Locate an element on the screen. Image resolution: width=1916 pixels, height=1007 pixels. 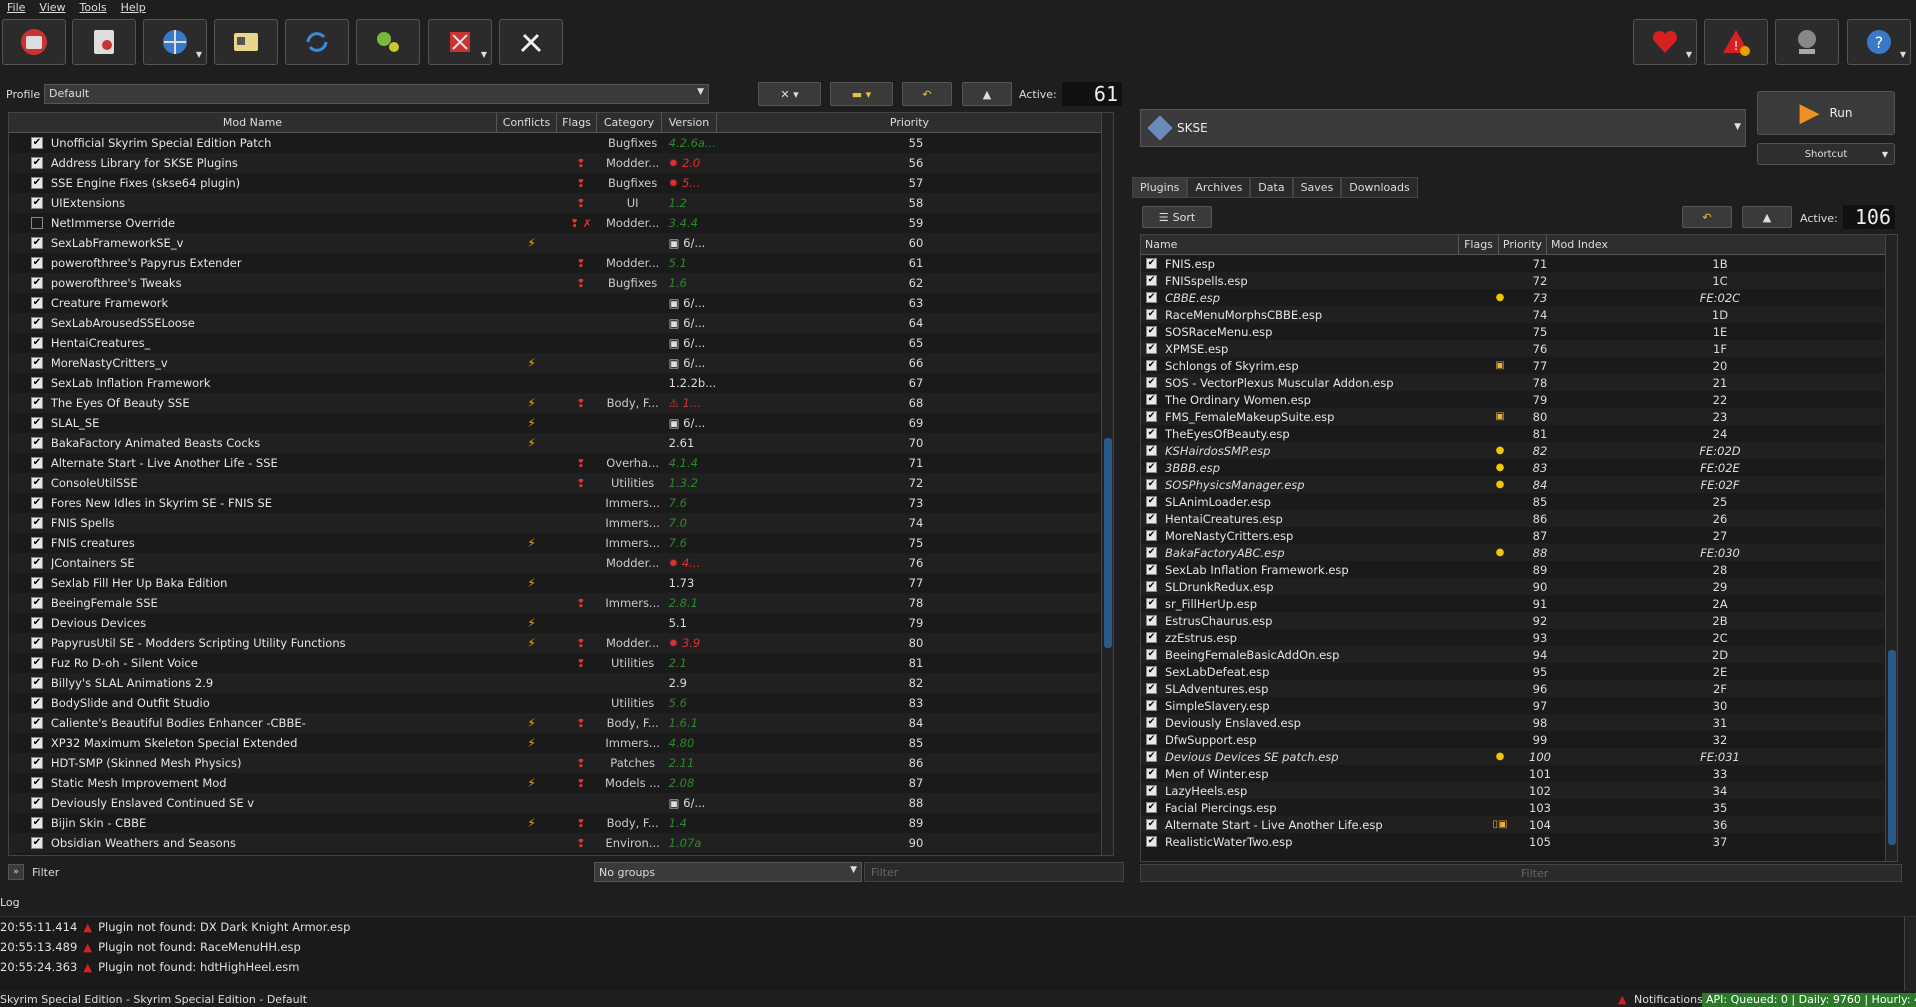
mod-row: ✔ BeeingFemale SSE ❢ Immers... 2.8.1 78 is located at coordinates (561, 603).